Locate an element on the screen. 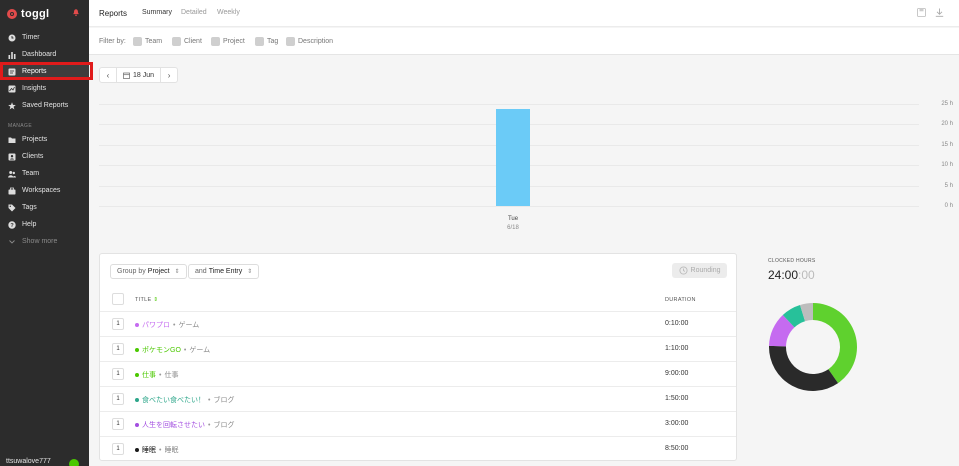 This screenshot has width=959, height=466. row-duration: 0:10:00 is located at coordinates (677, 323).